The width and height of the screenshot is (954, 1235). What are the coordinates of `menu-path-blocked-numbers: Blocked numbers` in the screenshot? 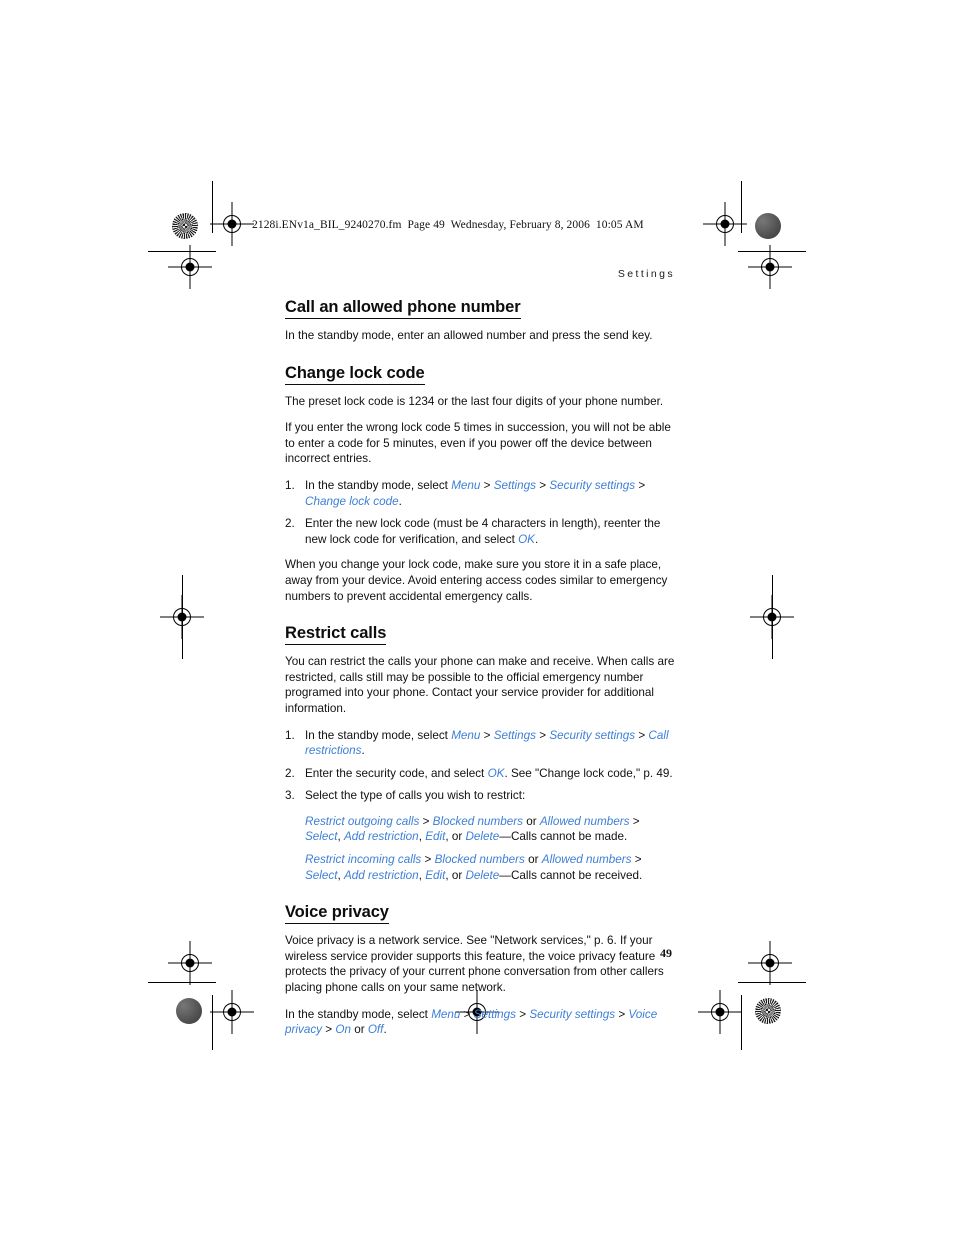 It's located at (477, 821).